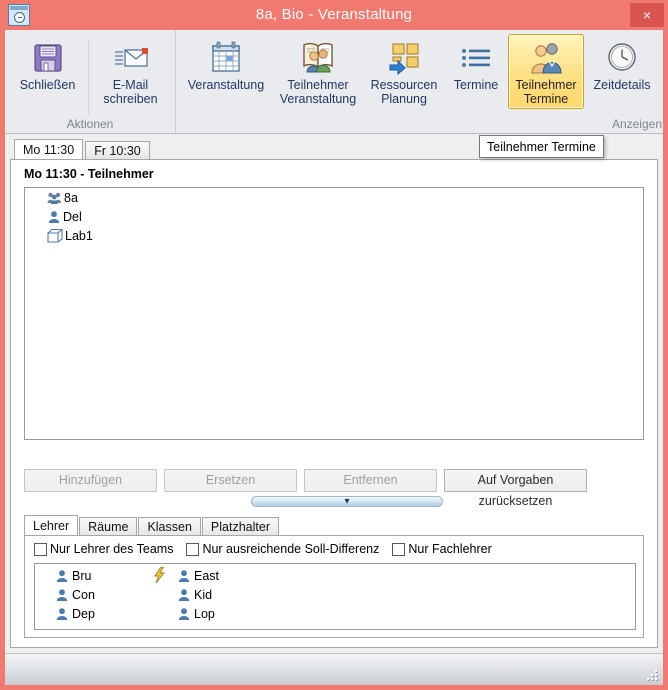  What do you see at coordinates (130, 99) in the screenshot?
I see `ribbon-label-email-line2: schreiben` at bounding box center [130, 99].